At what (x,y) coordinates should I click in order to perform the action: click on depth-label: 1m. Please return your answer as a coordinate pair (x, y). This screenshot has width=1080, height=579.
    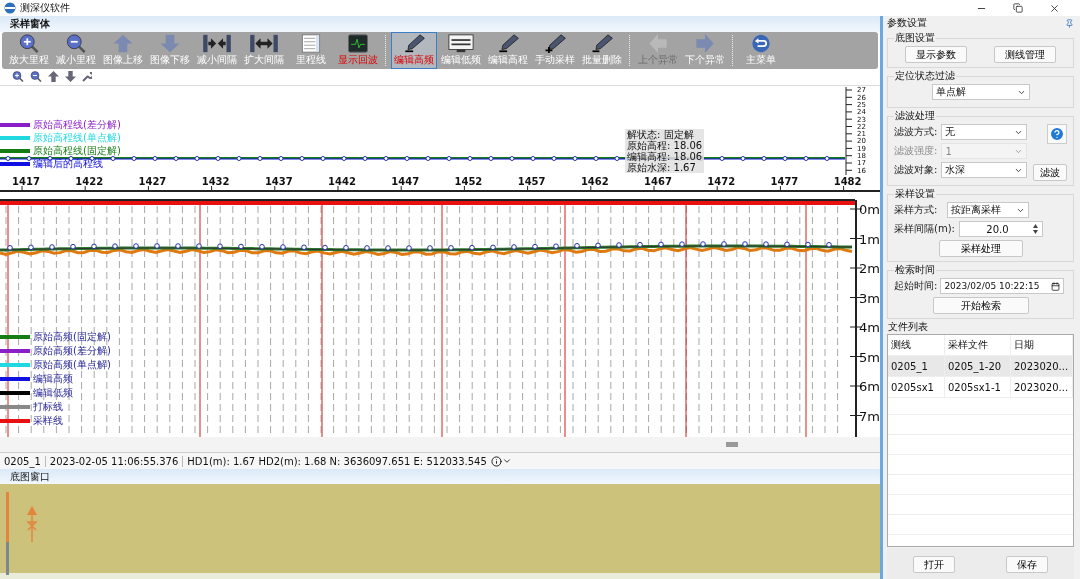
    Looking at the image, I should click on (869, 238).